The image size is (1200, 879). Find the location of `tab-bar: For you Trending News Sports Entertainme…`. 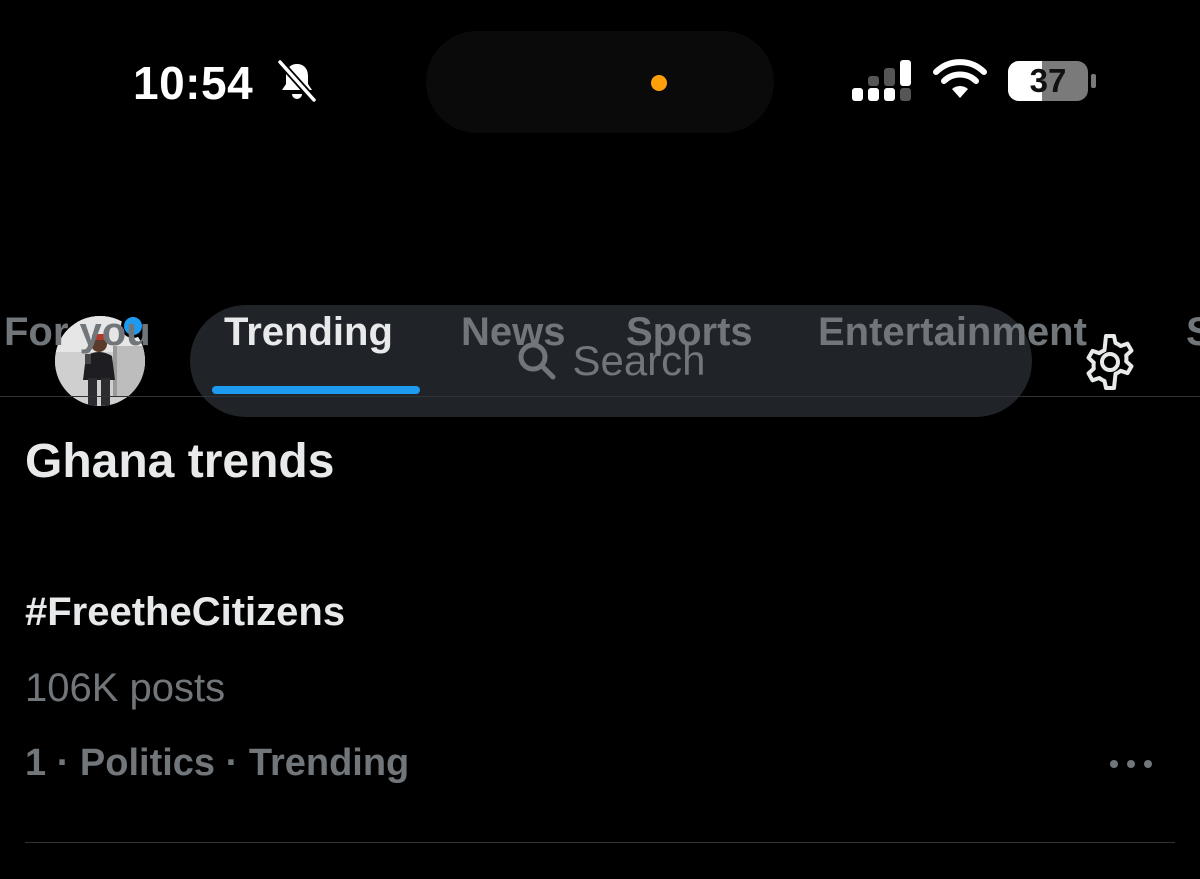

tab-bar: For you Trending News Sports Entertainme… is located at coordinates (600, 346).